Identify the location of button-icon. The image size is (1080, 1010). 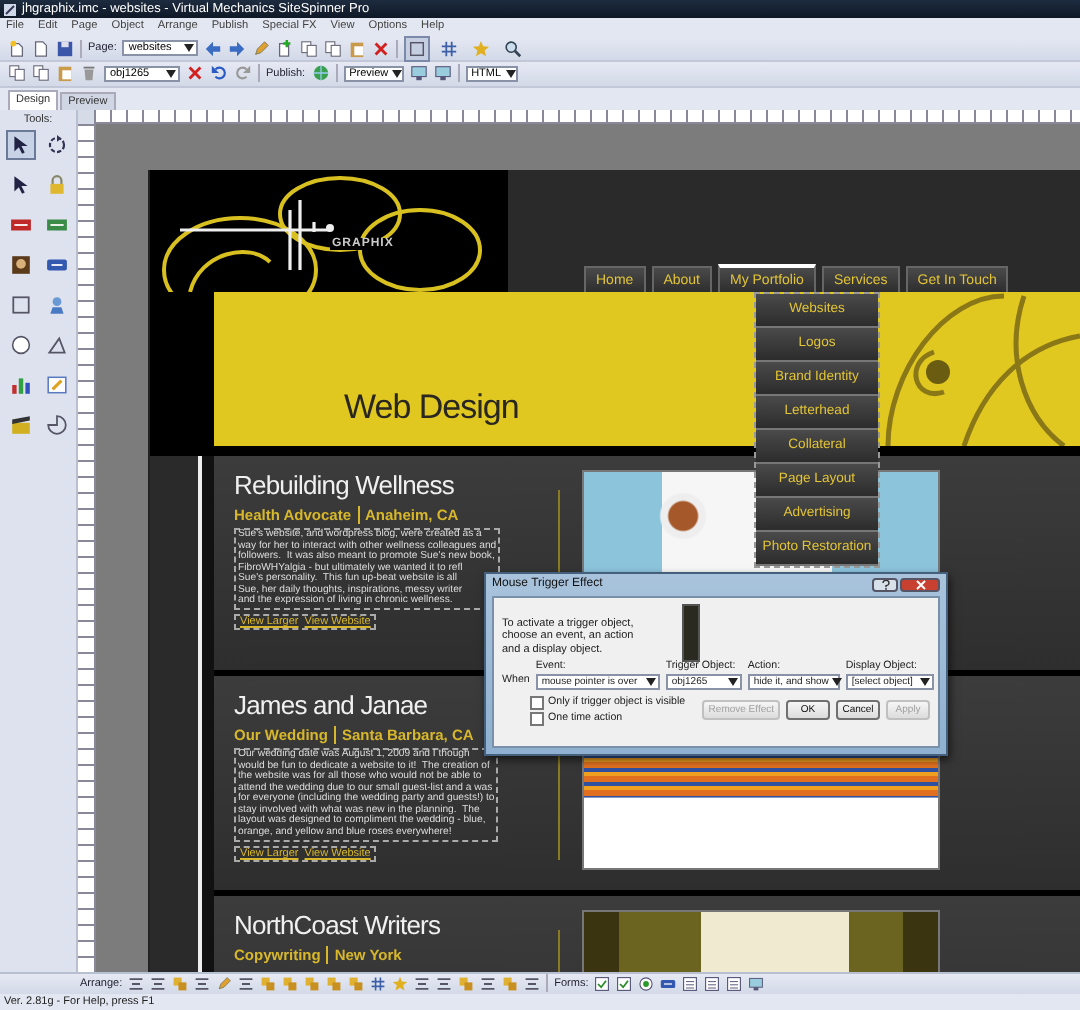
(668, 983).